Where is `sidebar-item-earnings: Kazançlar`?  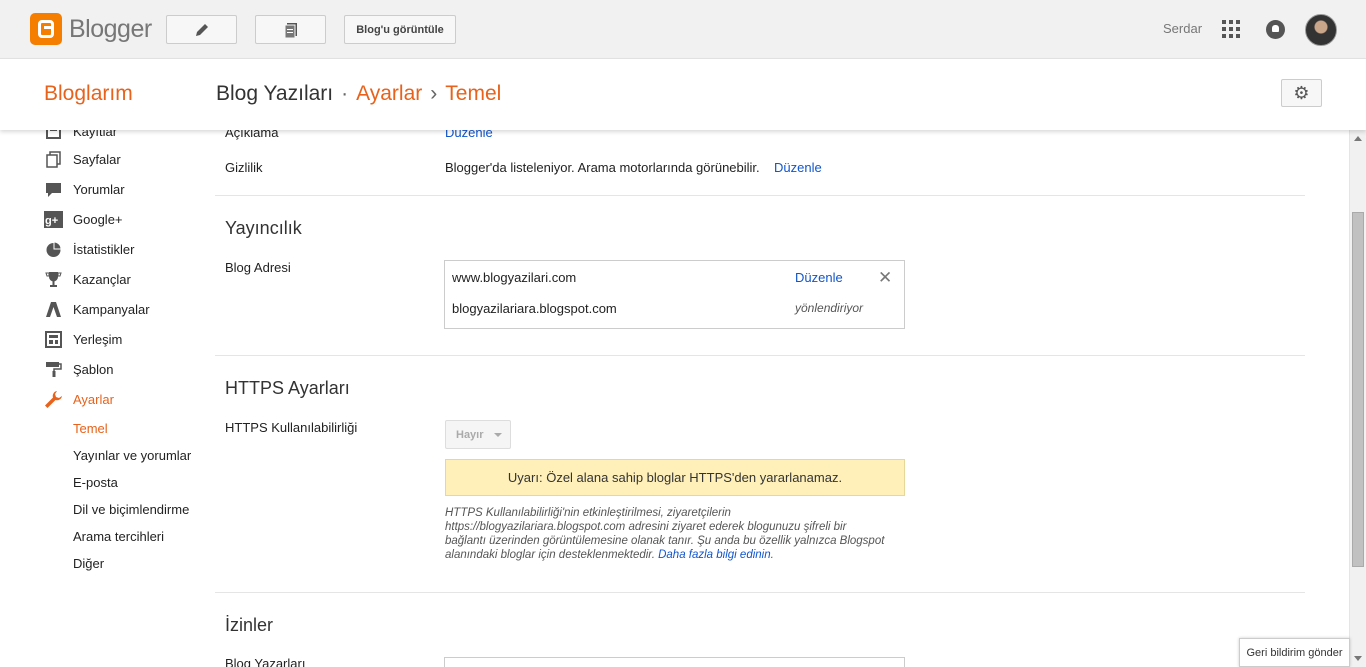 sidebar-item-earnings: Kazançlar is located at coordinates (87, 279).